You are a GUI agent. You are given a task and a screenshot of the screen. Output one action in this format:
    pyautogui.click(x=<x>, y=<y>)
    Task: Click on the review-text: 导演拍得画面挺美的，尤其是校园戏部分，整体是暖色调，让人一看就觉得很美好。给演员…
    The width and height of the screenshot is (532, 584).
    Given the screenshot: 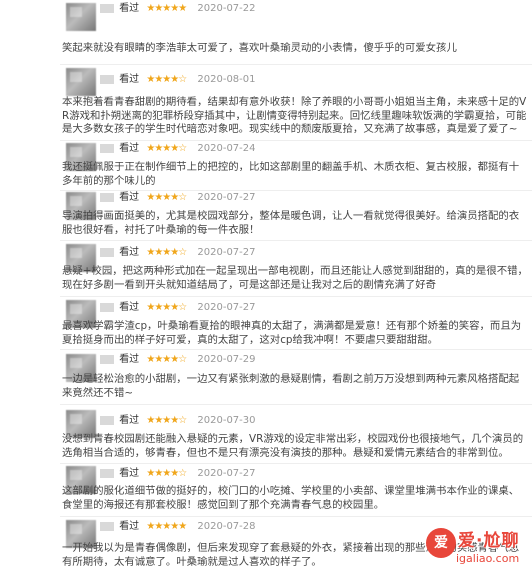 What is the action you would take?
    pyautogui.click(x=291, y=223)
    